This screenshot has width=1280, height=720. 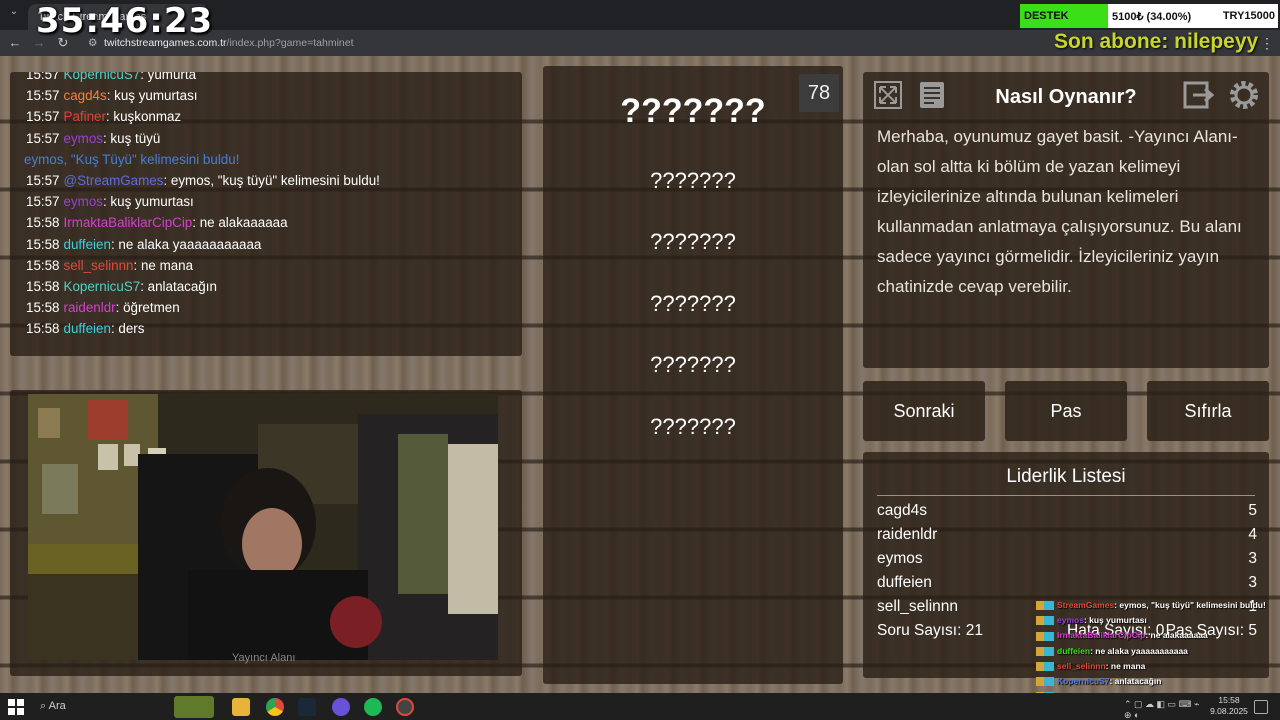 What do you see at coordinates (274, 95) in the screenshot?
I see `chat-message: 15:57 cagd4s: kuş yumurtası` at bounding box center [274, 95].